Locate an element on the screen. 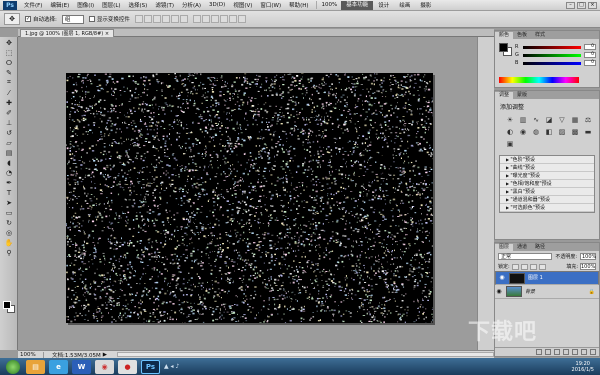  dodge-tool-icon: ◔ is located at coordinates (9, 172).